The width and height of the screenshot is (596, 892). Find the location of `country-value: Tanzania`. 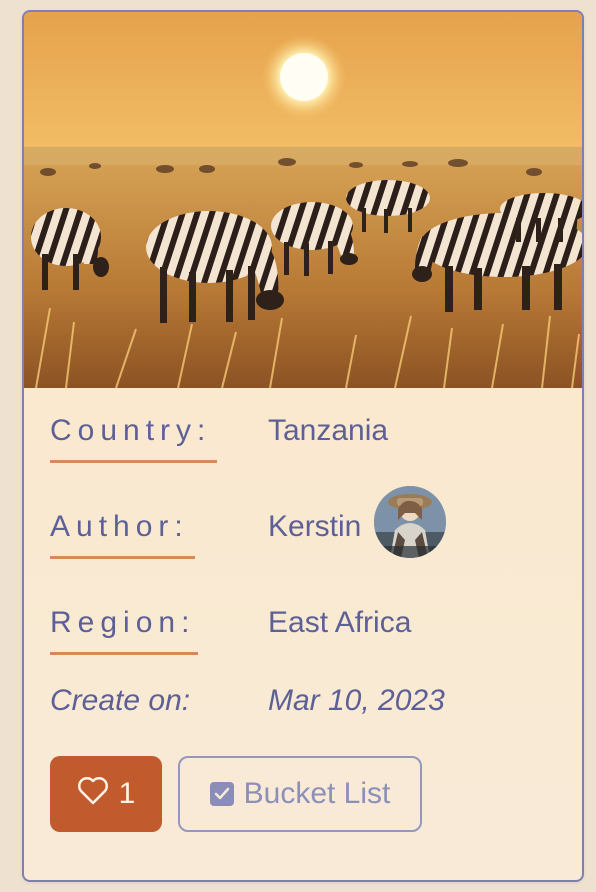

country-value: Tanzania is located at coordinates (328, 430).